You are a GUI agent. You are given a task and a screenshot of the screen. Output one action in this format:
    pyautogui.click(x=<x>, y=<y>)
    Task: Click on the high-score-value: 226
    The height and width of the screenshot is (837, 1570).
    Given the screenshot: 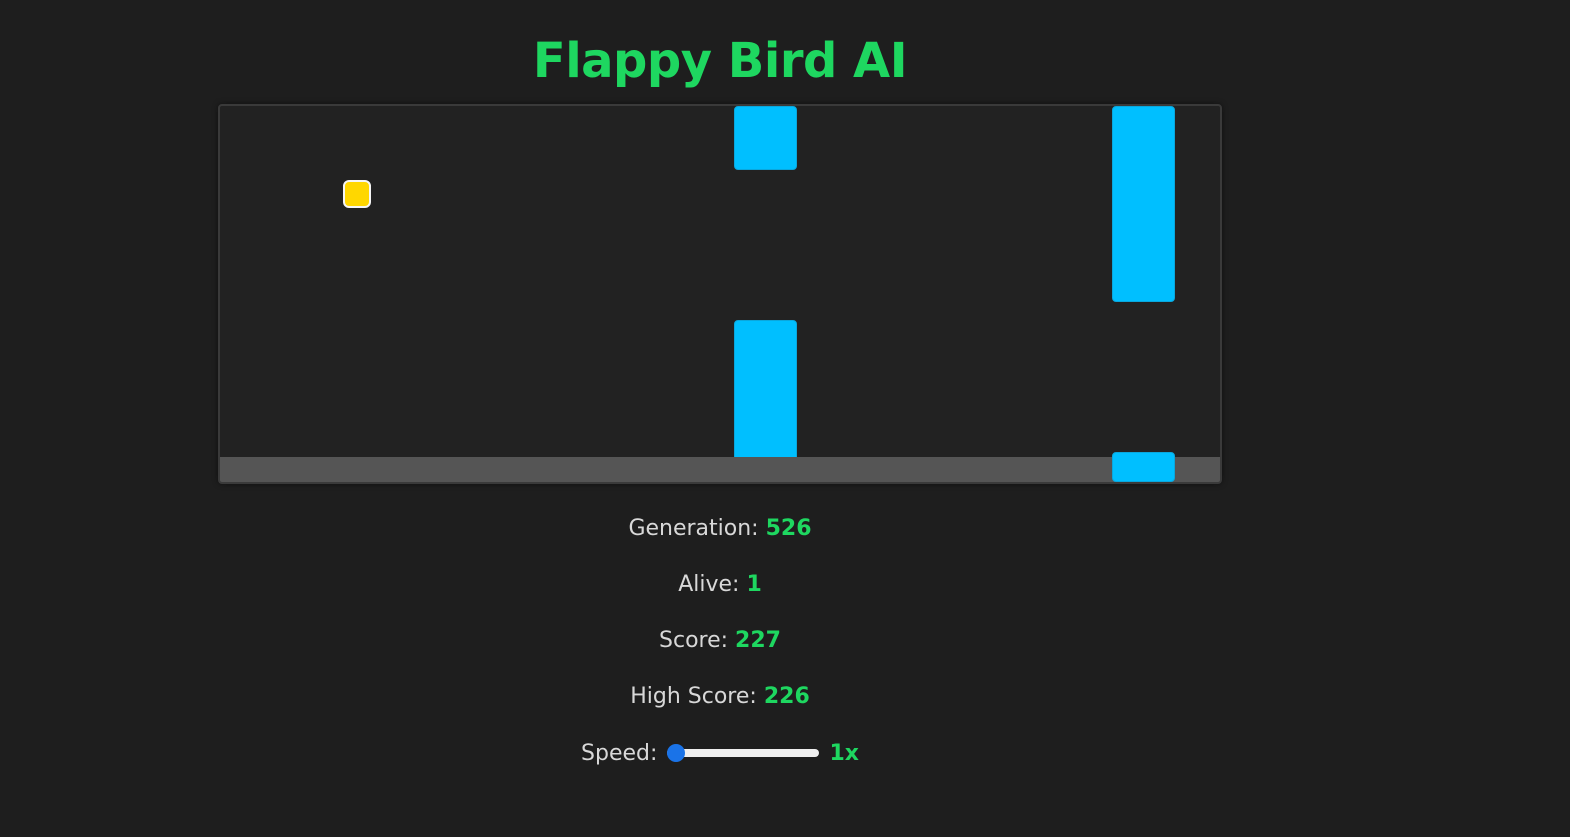 What is the action you would take?
    pyautogui.click(x=786, y=696)
    